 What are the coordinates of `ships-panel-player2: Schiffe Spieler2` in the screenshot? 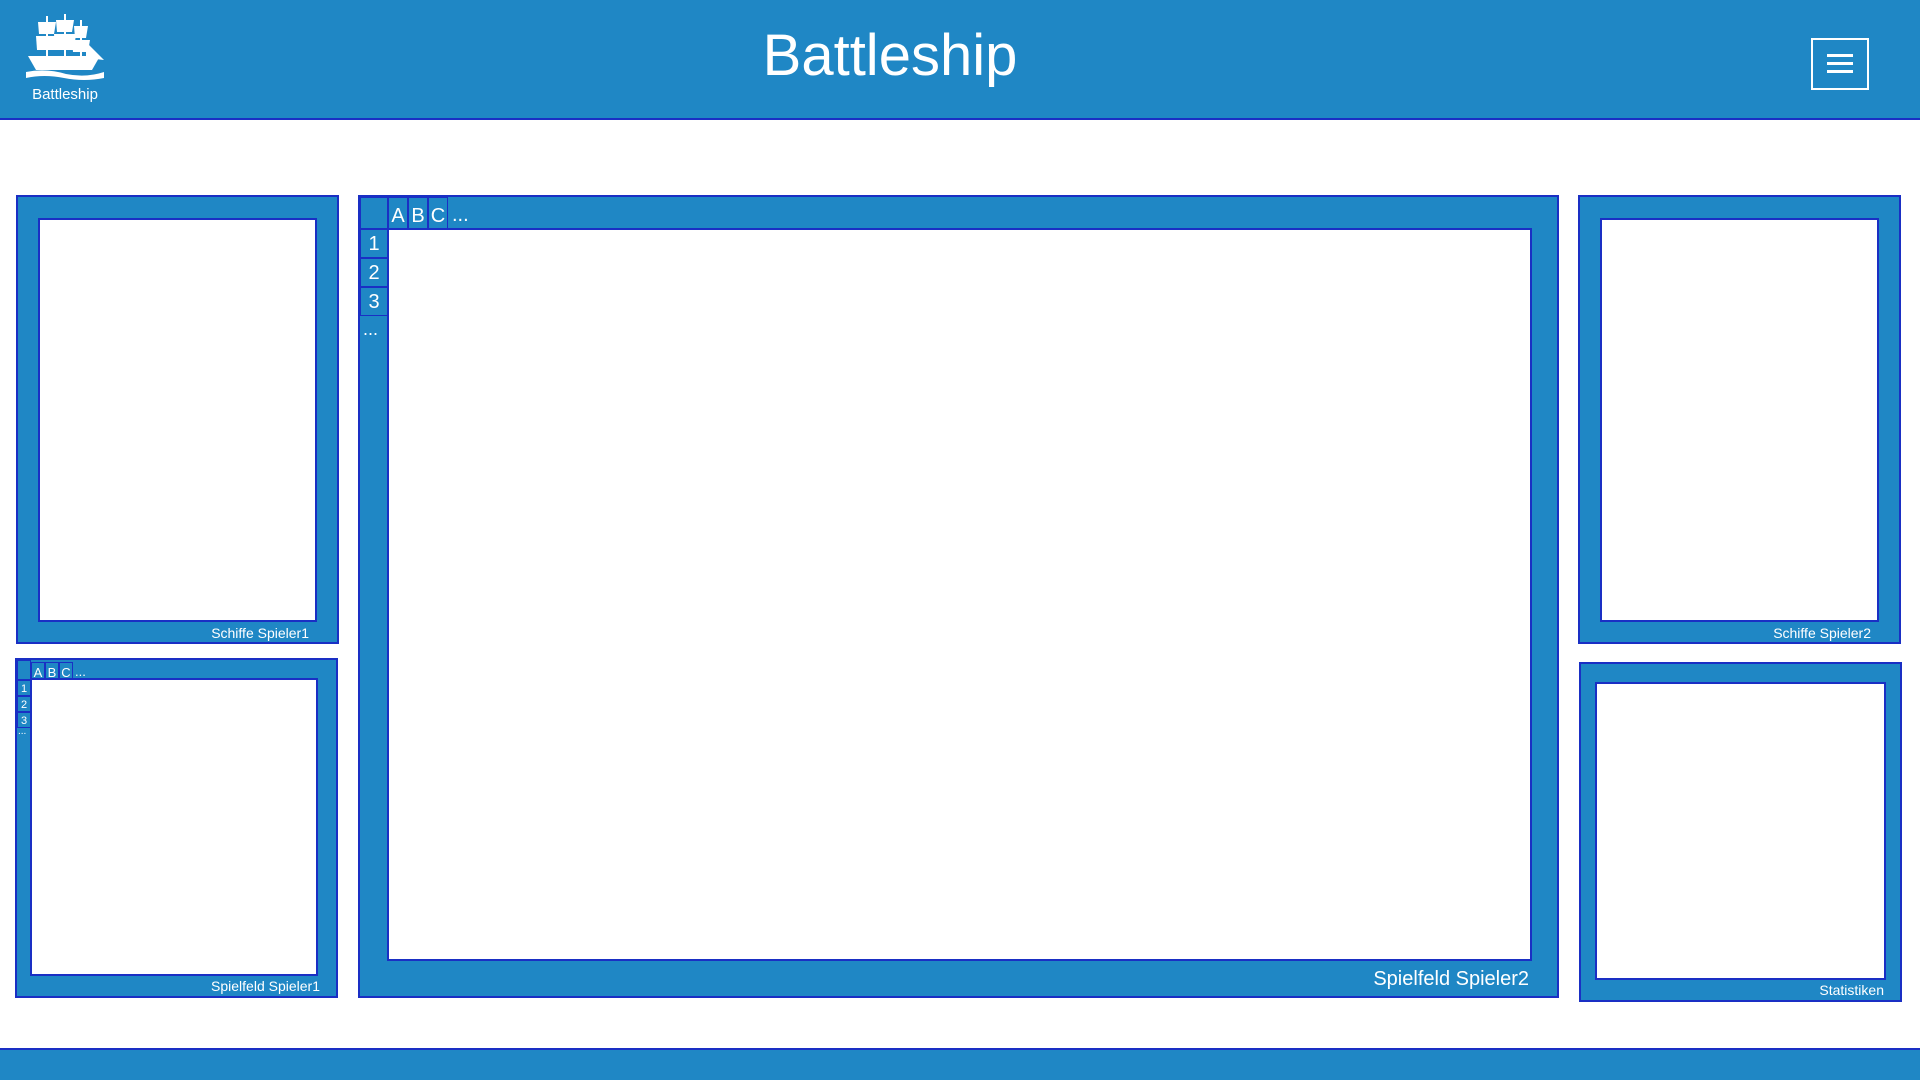 It's located at (1739, 419).